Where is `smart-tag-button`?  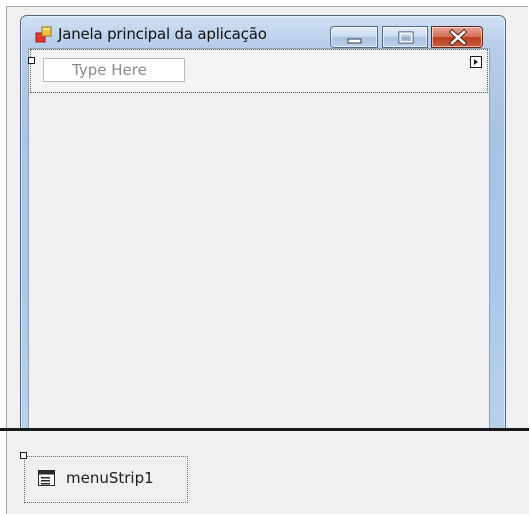 smart-tag-button is located at coordinates (476, 62).